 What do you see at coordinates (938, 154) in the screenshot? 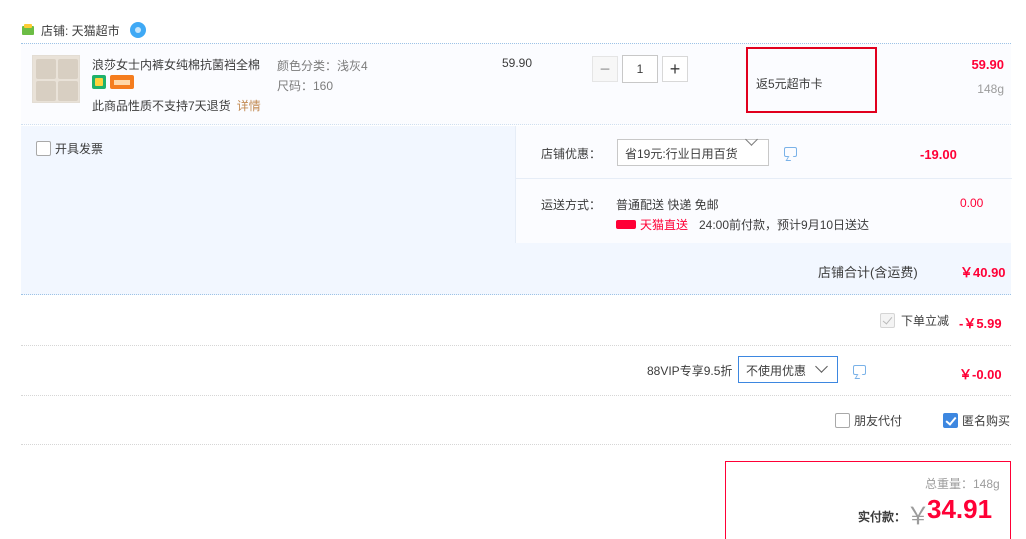
I see `shop-promo-amount: -19.00` at bounding box center [938, 154].